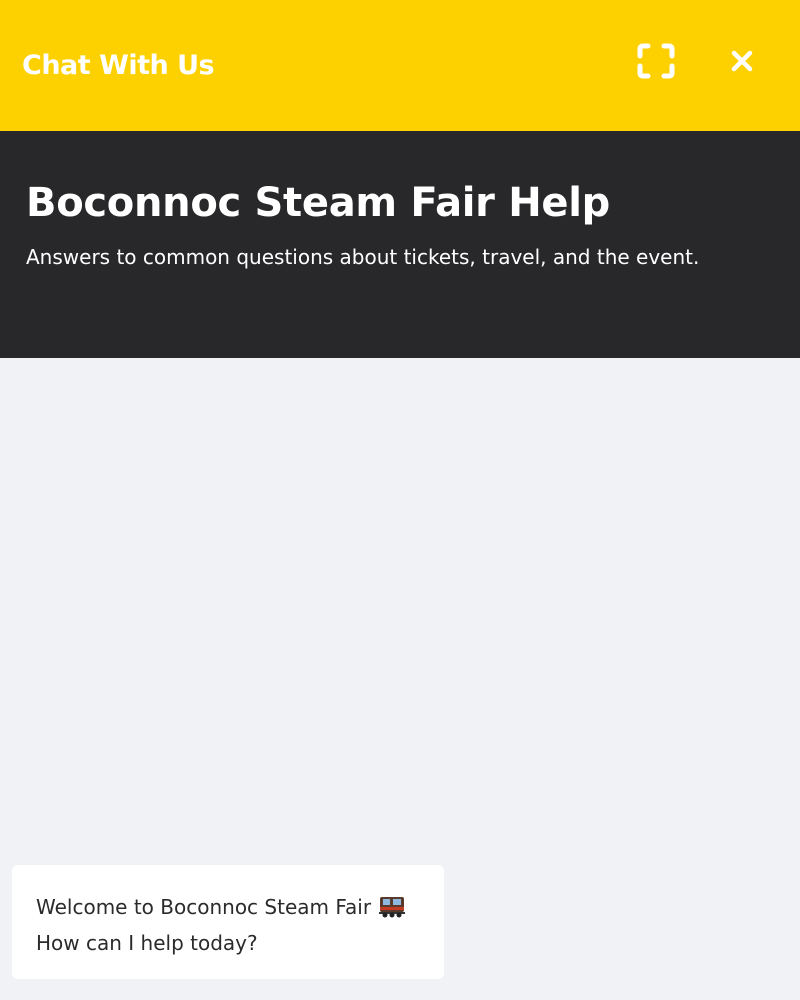 This screenshot has width=800, height=1000. I want to click on message-text-end: How can I help today?, so click(147, 943).